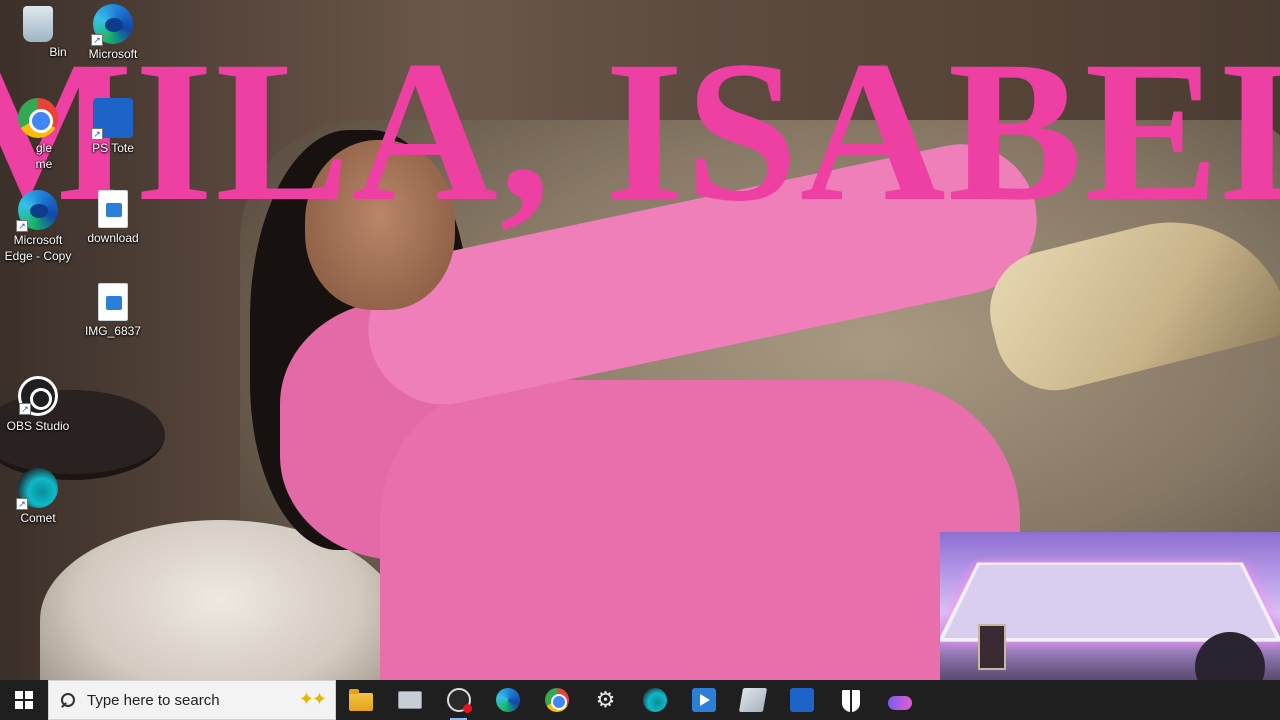 The width and height of the screenshot is (1280, 720). I want to click on photoshop-icon: ↗, so click(112, 119).